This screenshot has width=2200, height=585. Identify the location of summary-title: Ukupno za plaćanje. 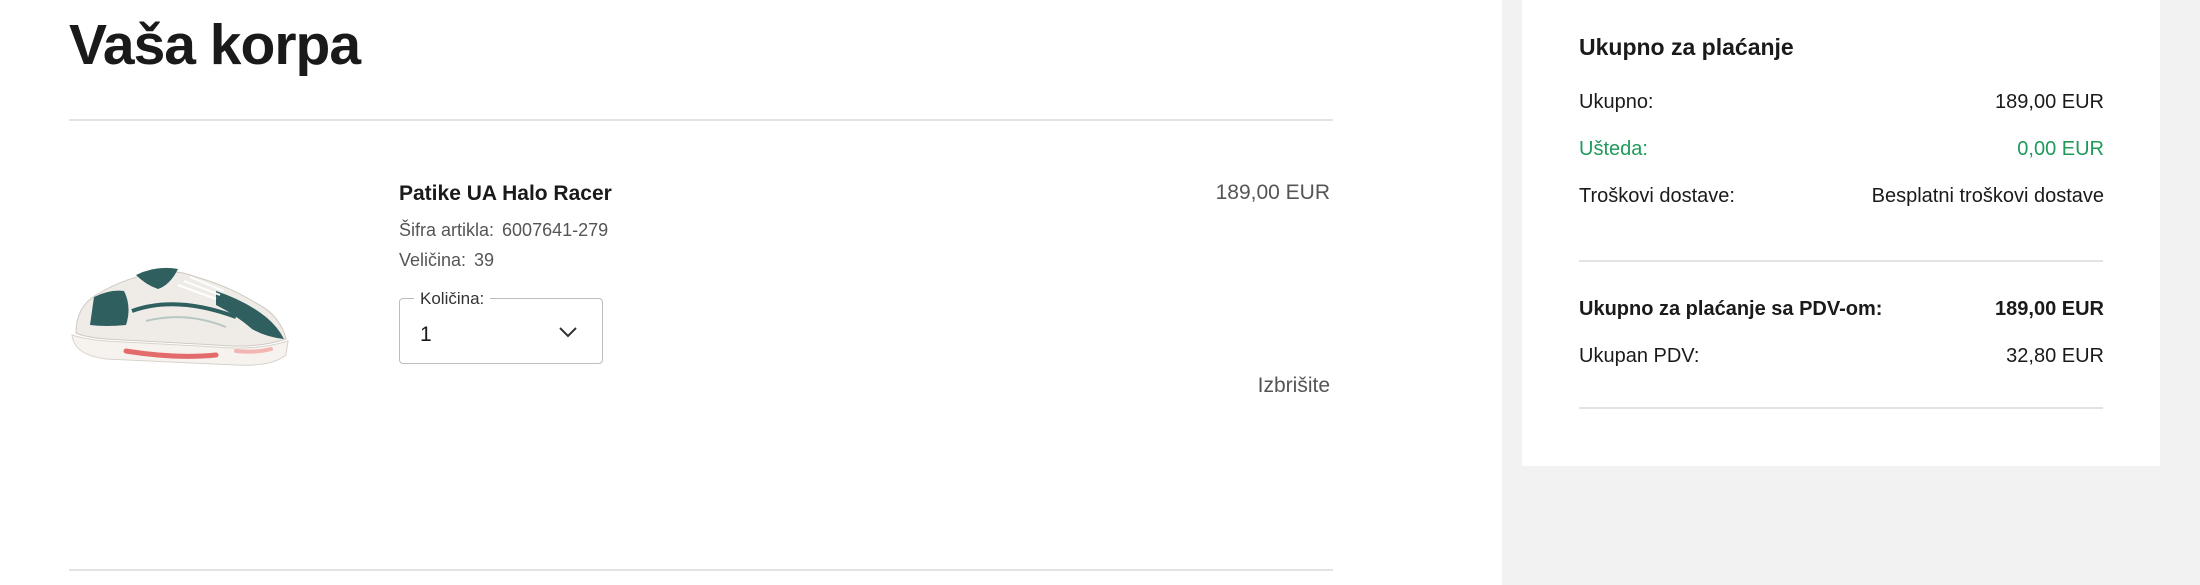
(1686, 47).